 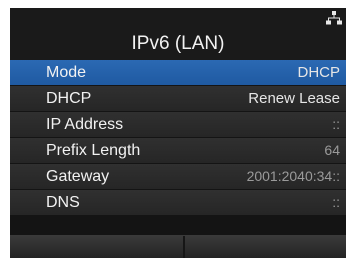 What do you see at coordinates (178, 43) in the screenshot?
I see `page-title: IPv6 (LAN)` at bounding box center [178, 43].